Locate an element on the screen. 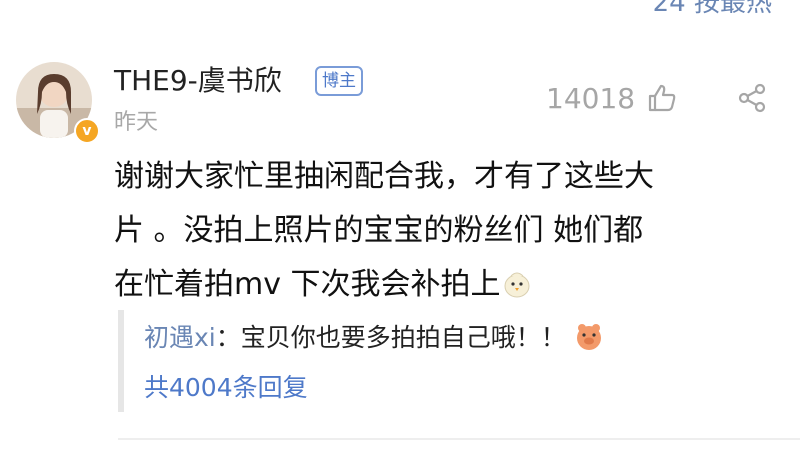  pig-emoji-icon is located at coordinates (588, 337).